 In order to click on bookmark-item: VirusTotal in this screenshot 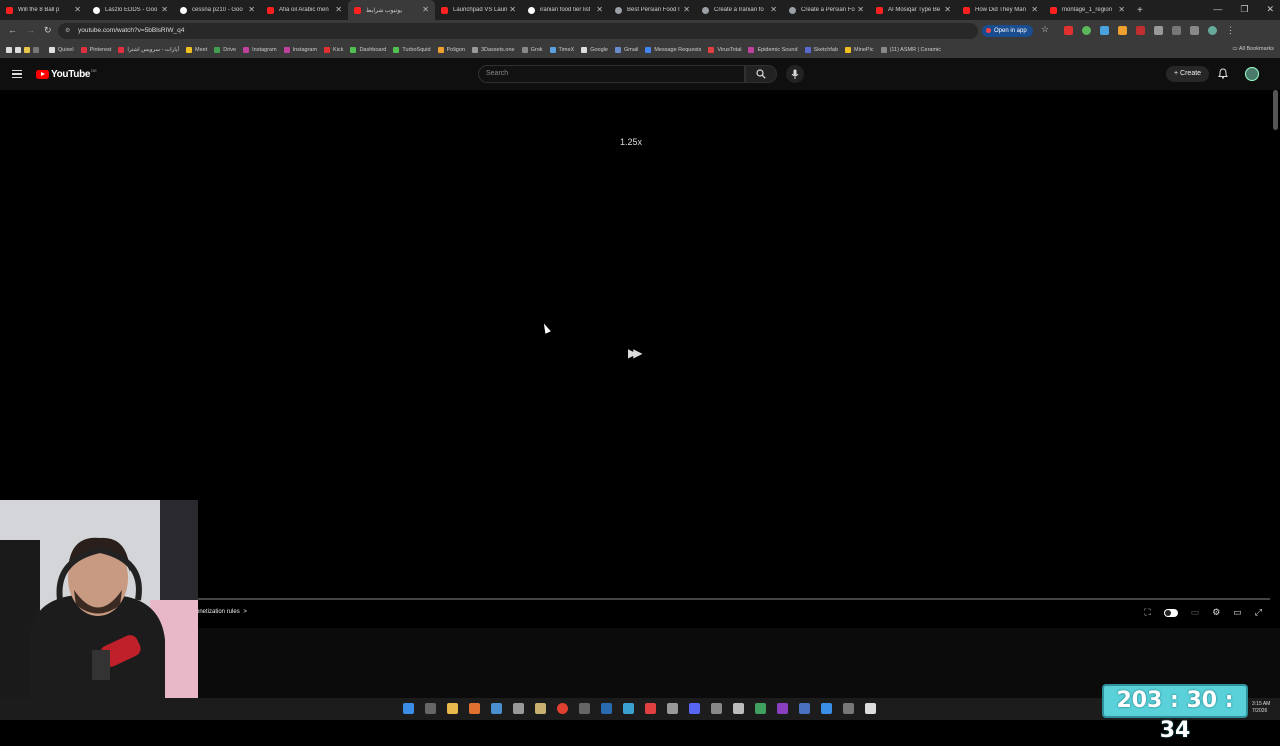, I will do `click(724, 50)`.